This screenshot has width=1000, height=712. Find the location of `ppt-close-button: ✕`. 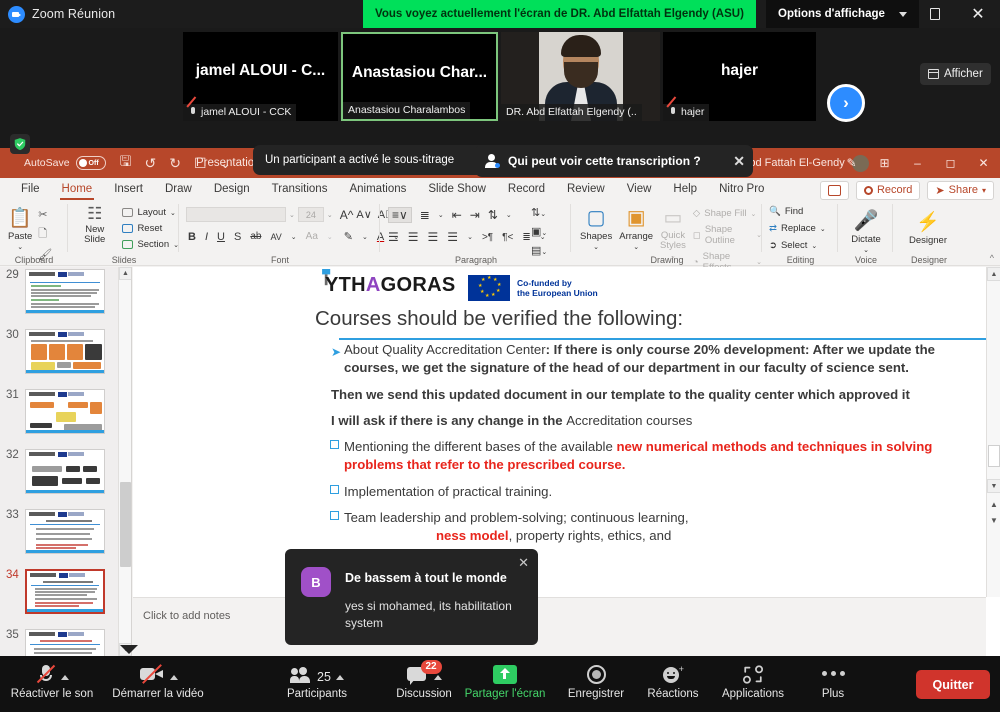

ppt-close-button: ✕ is located at coordinates (983, 163).